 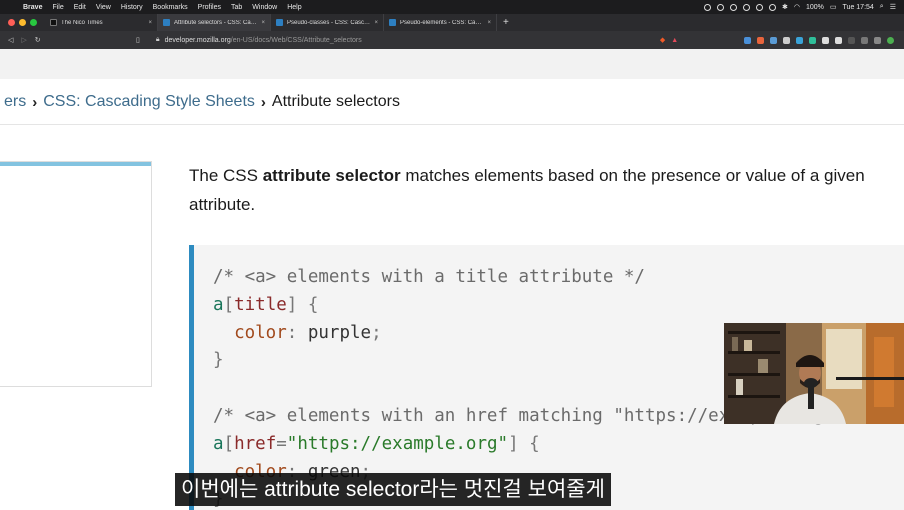 What do you see at coordinates (797, 7) in the screenshot?
I see `wifi-icon: ◠` at bounding box center [797, 7].